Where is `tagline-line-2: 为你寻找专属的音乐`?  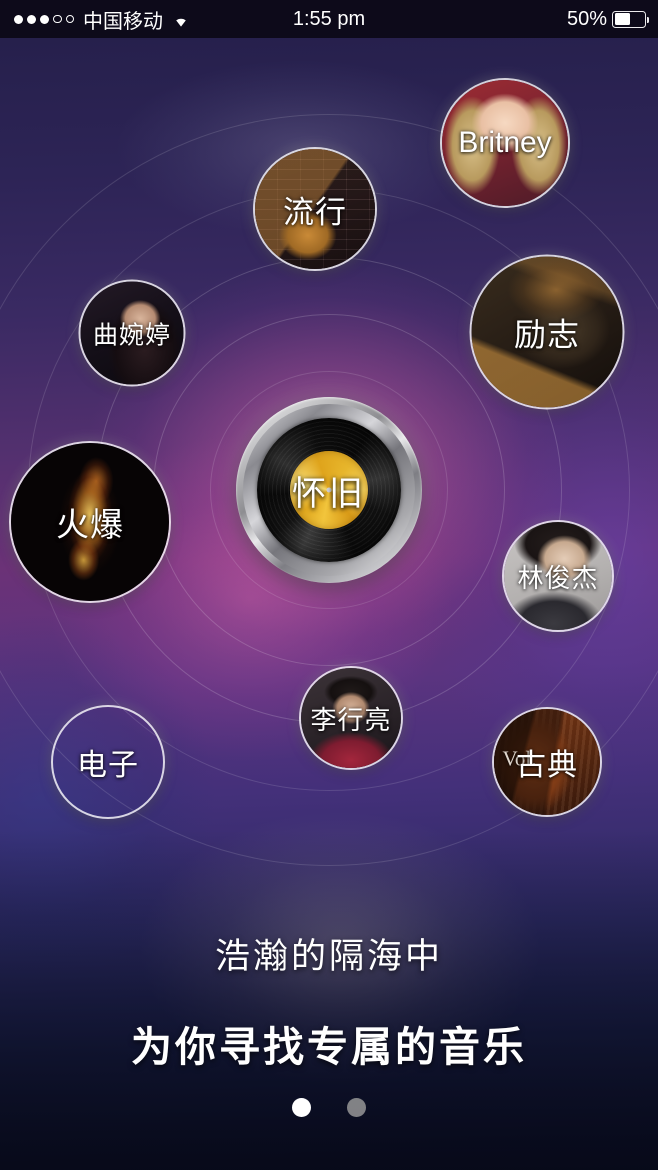 tagline-line-2: 为你寻找专属的音乐 is located at coordinates (329, 1047).